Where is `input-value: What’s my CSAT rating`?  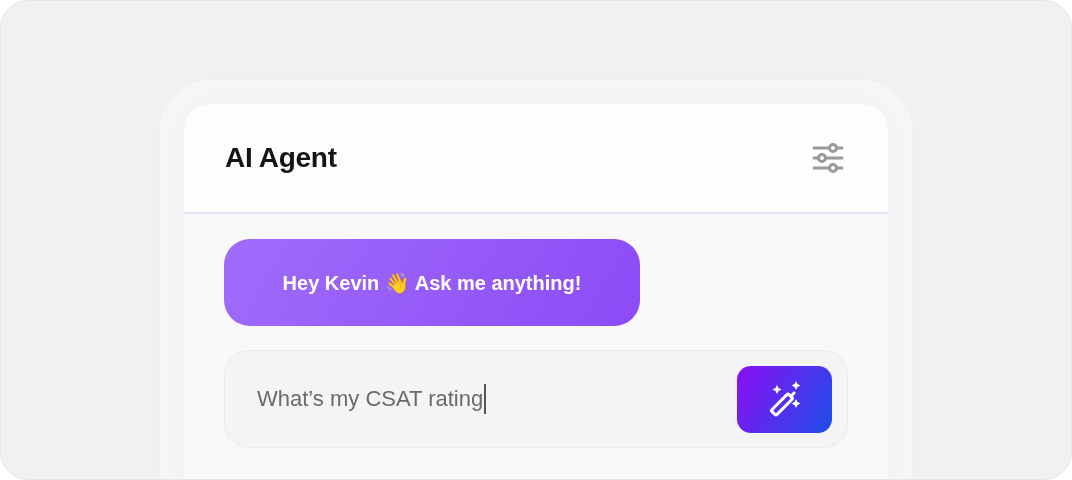
input-value: What’s my CSAT rating is located at coordinates (370, 399).